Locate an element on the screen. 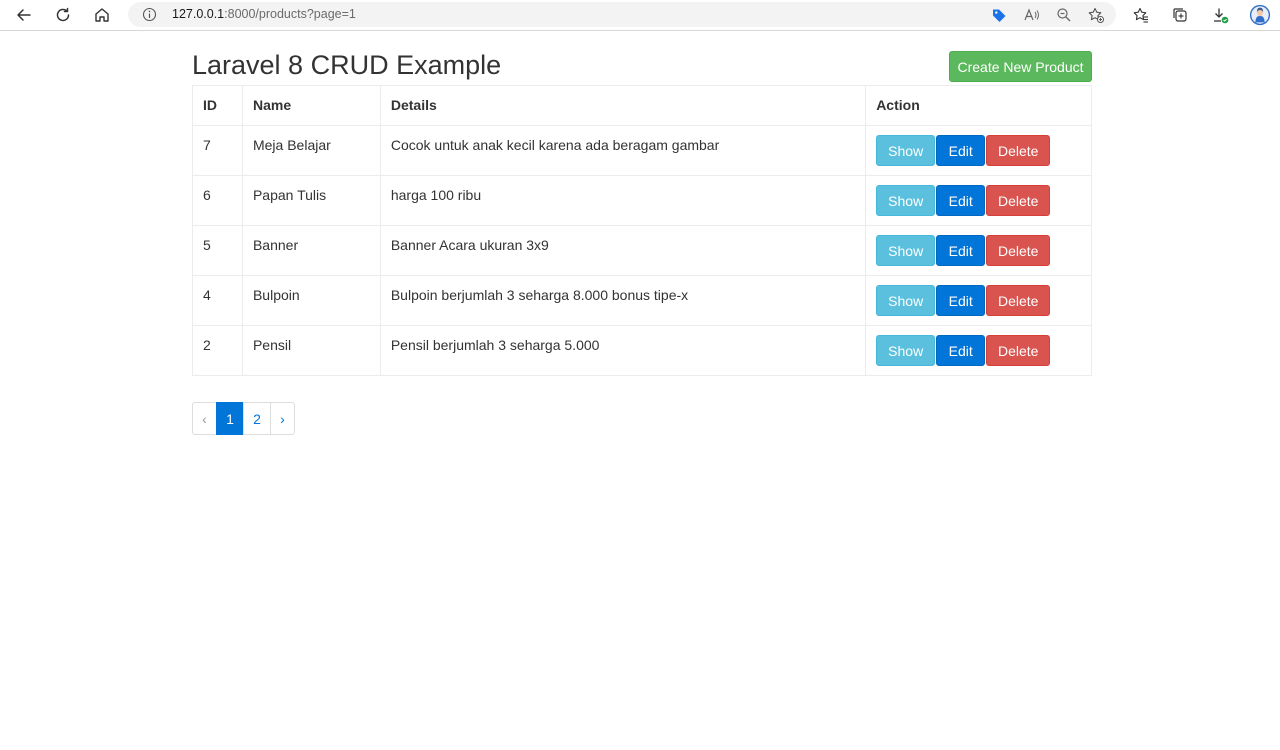  downloads-icon is located at coordinates (1221, 16).